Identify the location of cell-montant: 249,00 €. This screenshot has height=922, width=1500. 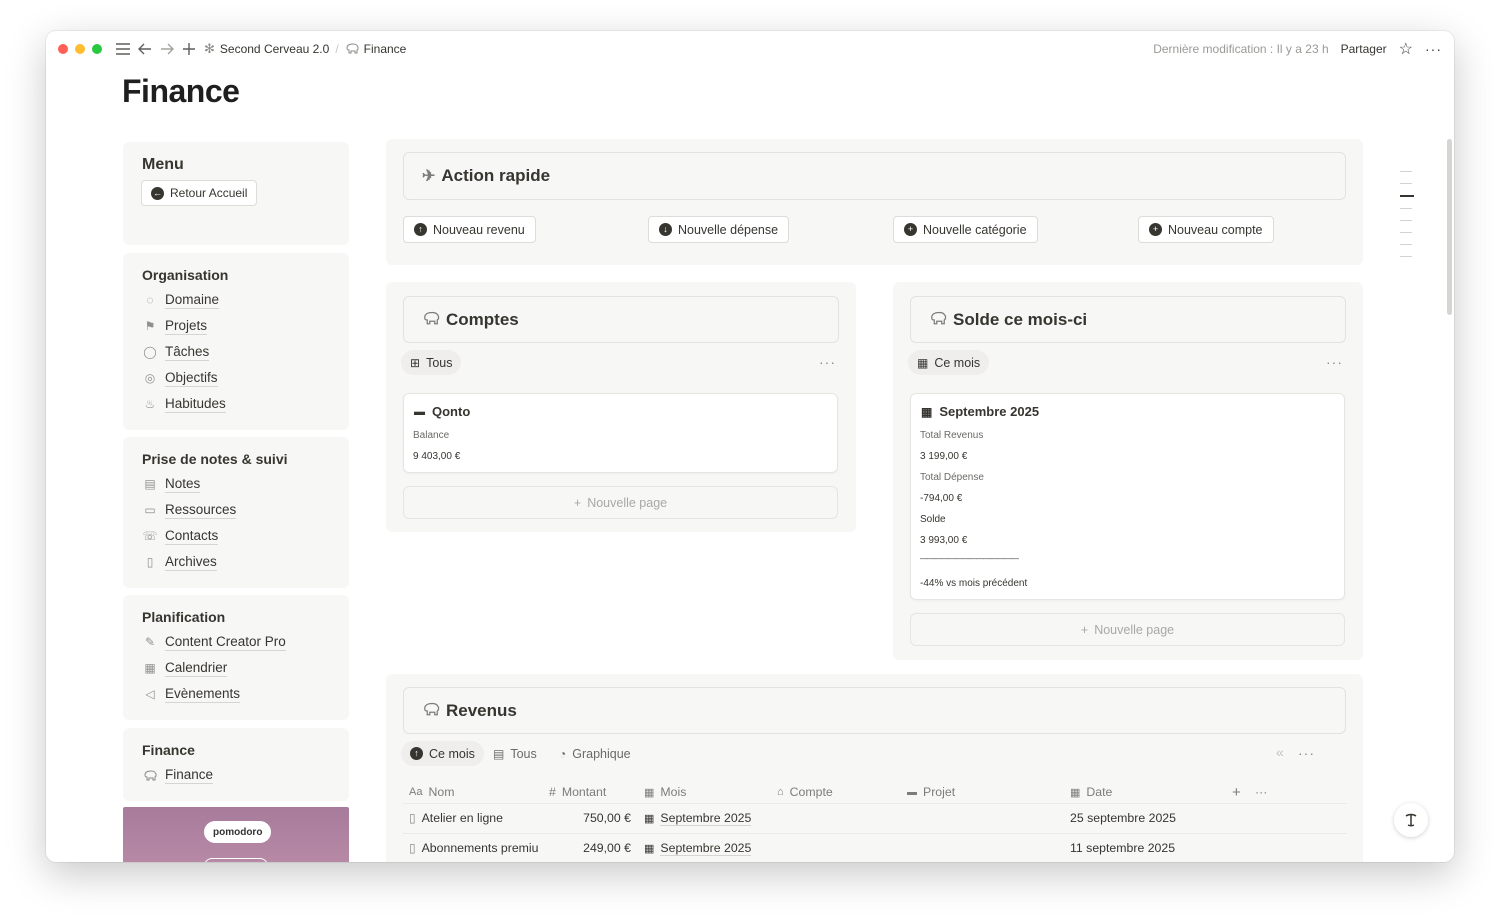
(590, 848).